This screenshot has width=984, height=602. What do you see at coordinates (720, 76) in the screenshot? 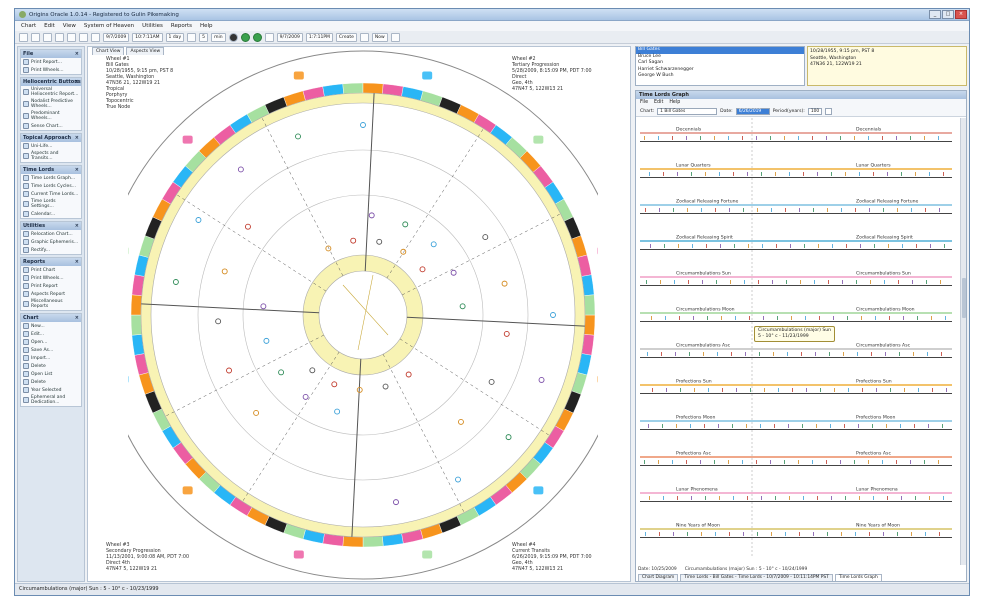
I see `person-list-item: George W Bush` at bounding box center [720, 76].